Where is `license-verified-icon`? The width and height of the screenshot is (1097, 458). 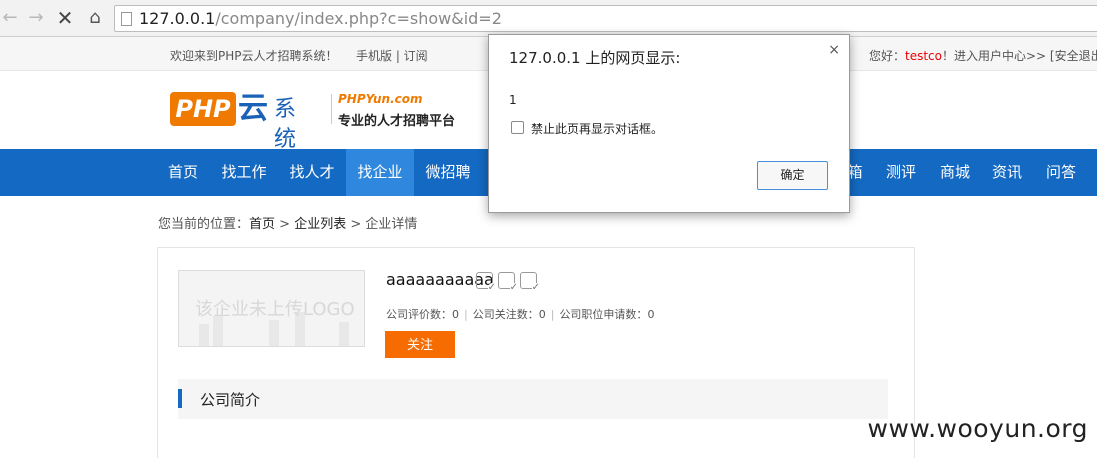 license-verified-icon is located at coordinates (530, 282).